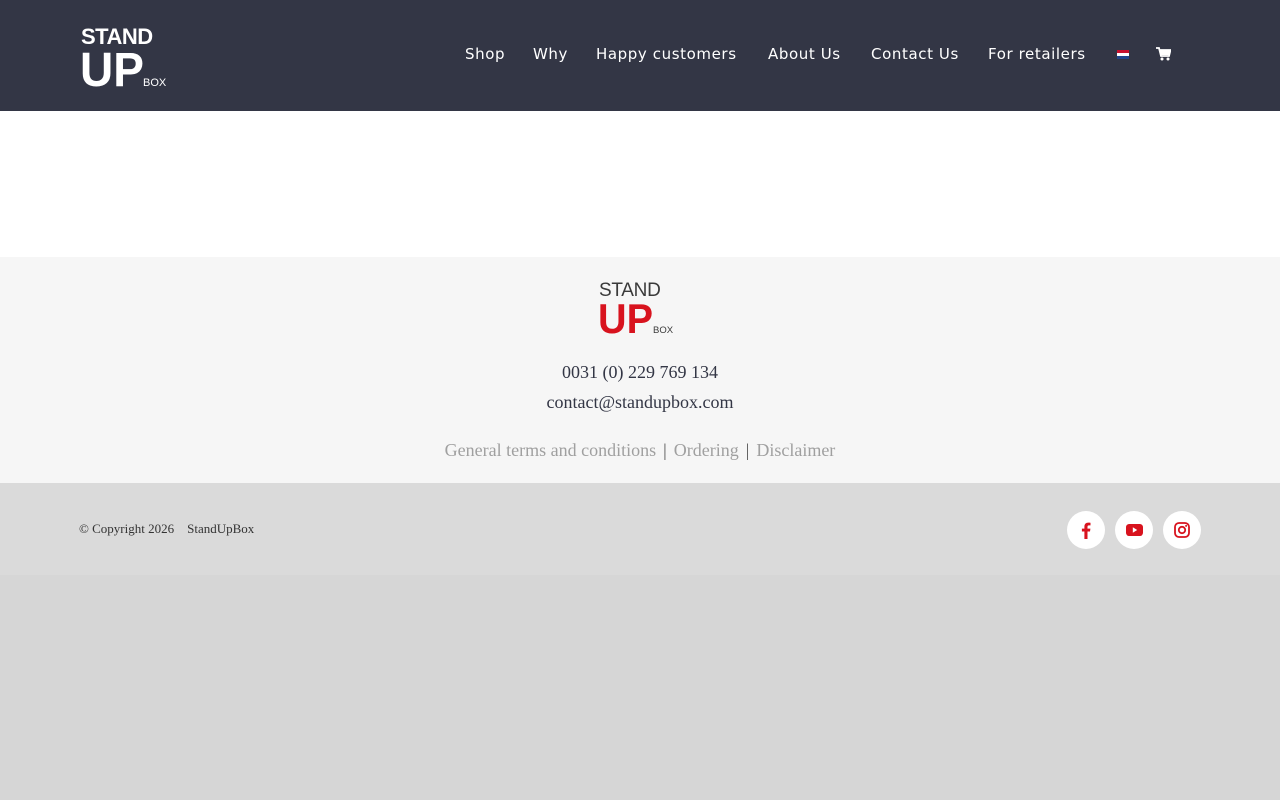 The width and height of the screenshot is (1280, 800). Describe the element at coordinates (127, 528) in the screenshot. I see `copyright-label: © Copyright 2026` at that location.